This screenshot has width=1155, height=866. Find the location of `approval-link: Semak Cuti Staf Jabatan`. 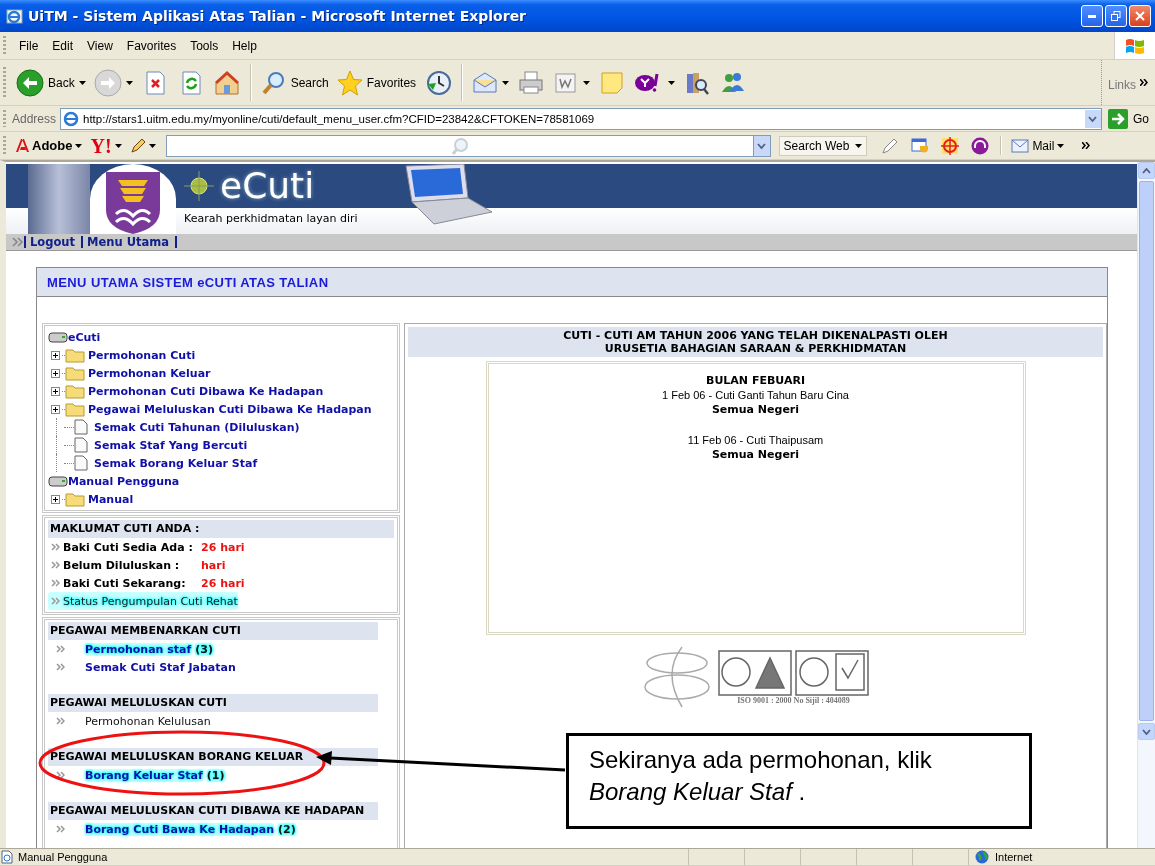

approval-link: Semak Cuti Staf Jabatan is located at coordinates (160, 667).